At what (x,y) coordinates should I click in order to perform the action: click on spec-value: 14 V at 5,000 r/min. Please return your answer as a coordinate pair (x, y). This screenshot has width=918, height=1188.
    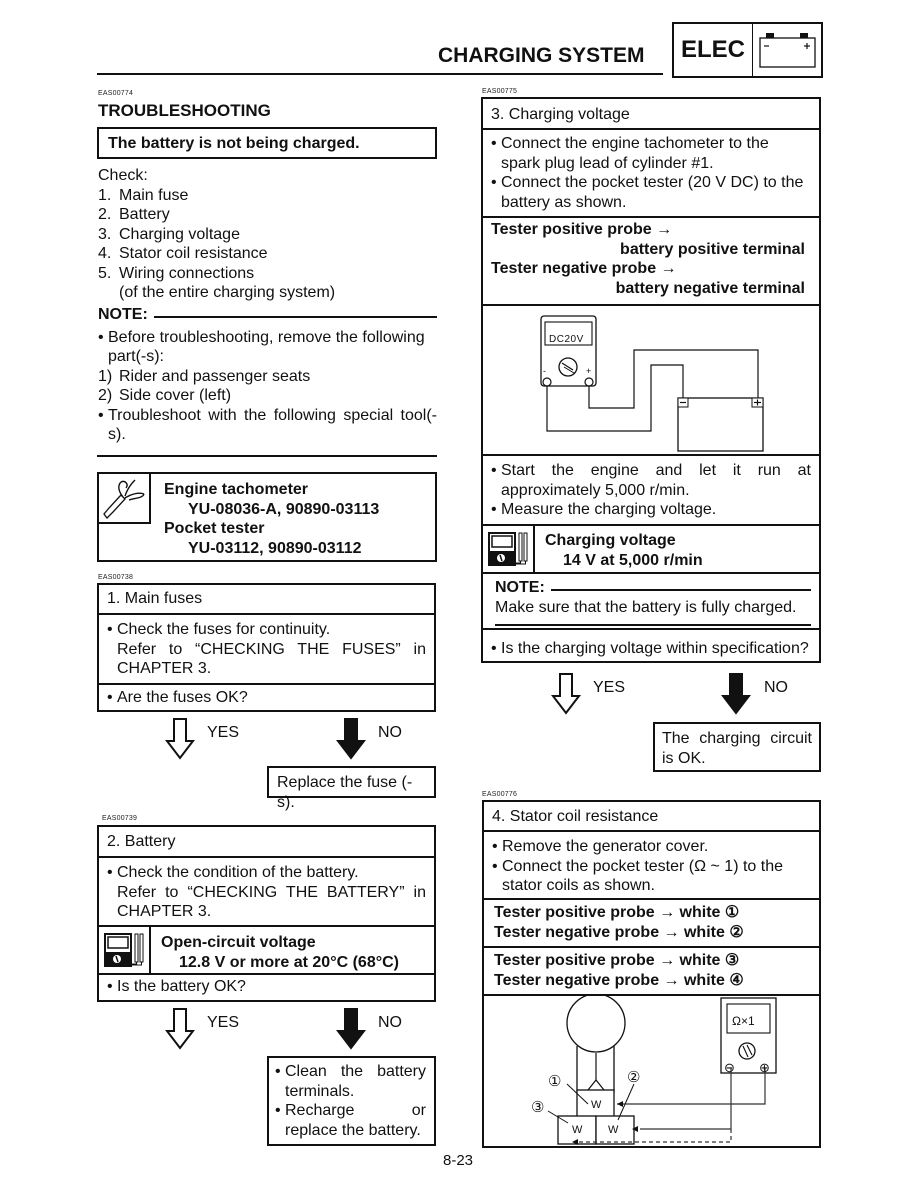
    Looking at the image, I should click on (633, 560).